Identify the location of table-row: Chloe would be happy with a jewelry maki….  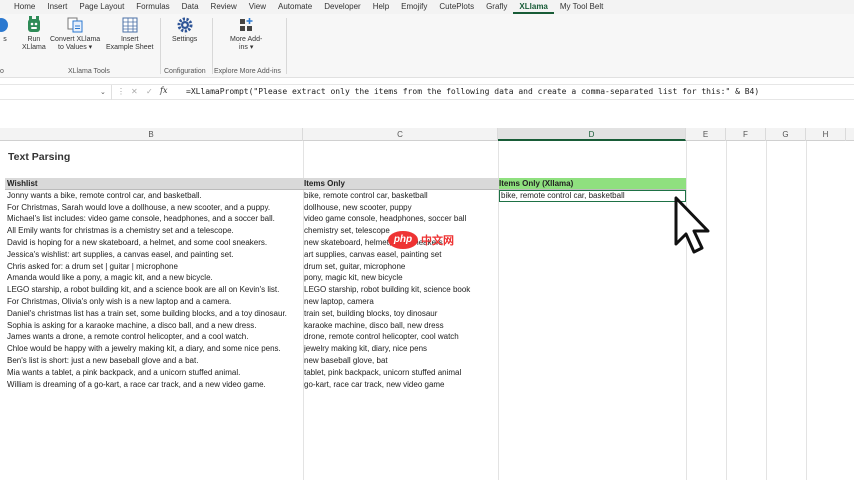
(345, 349).